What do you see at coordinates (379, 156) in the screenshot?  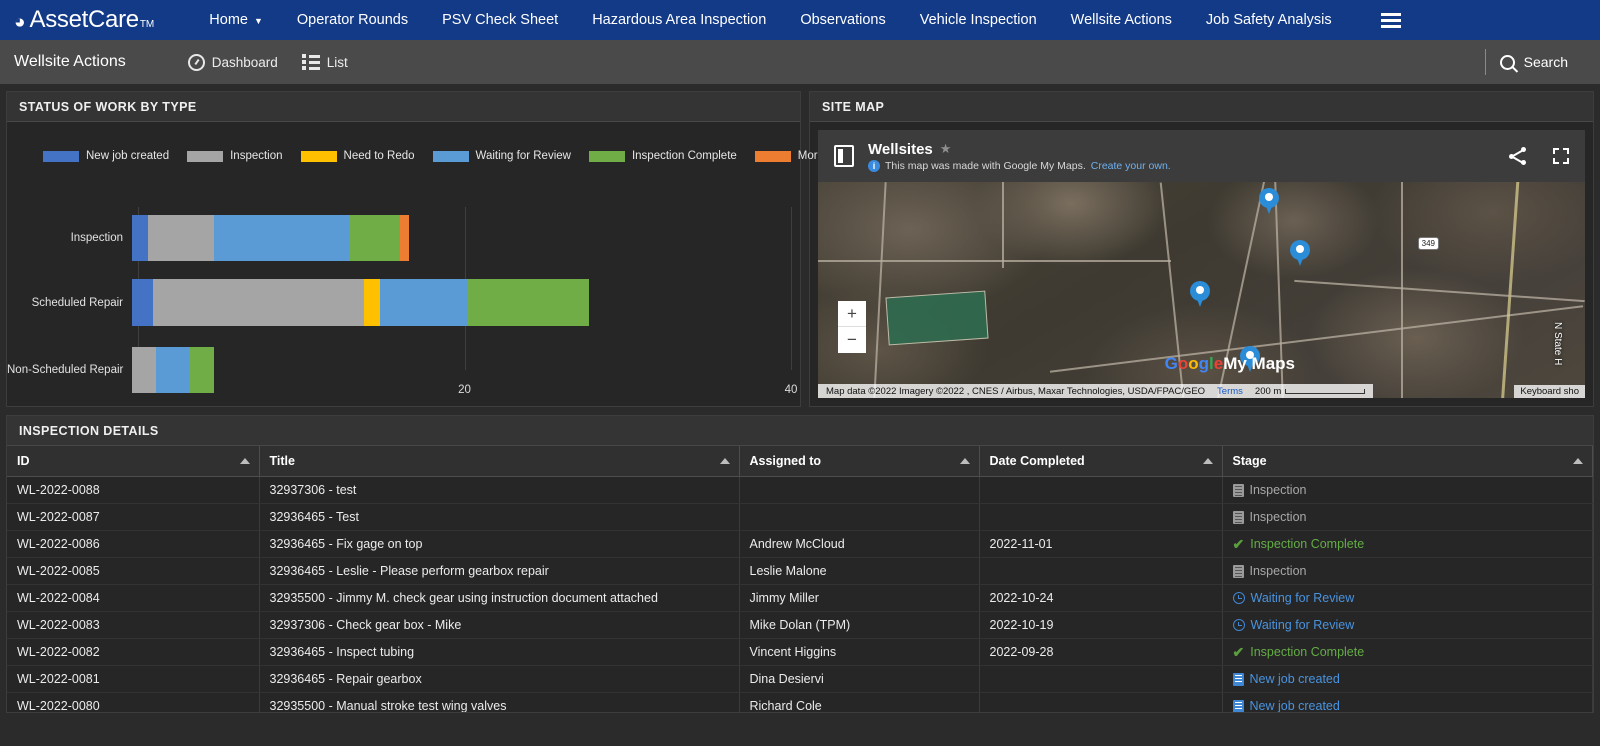 I see `legend-label: Need to Redo` at bounding box center [379, 156].